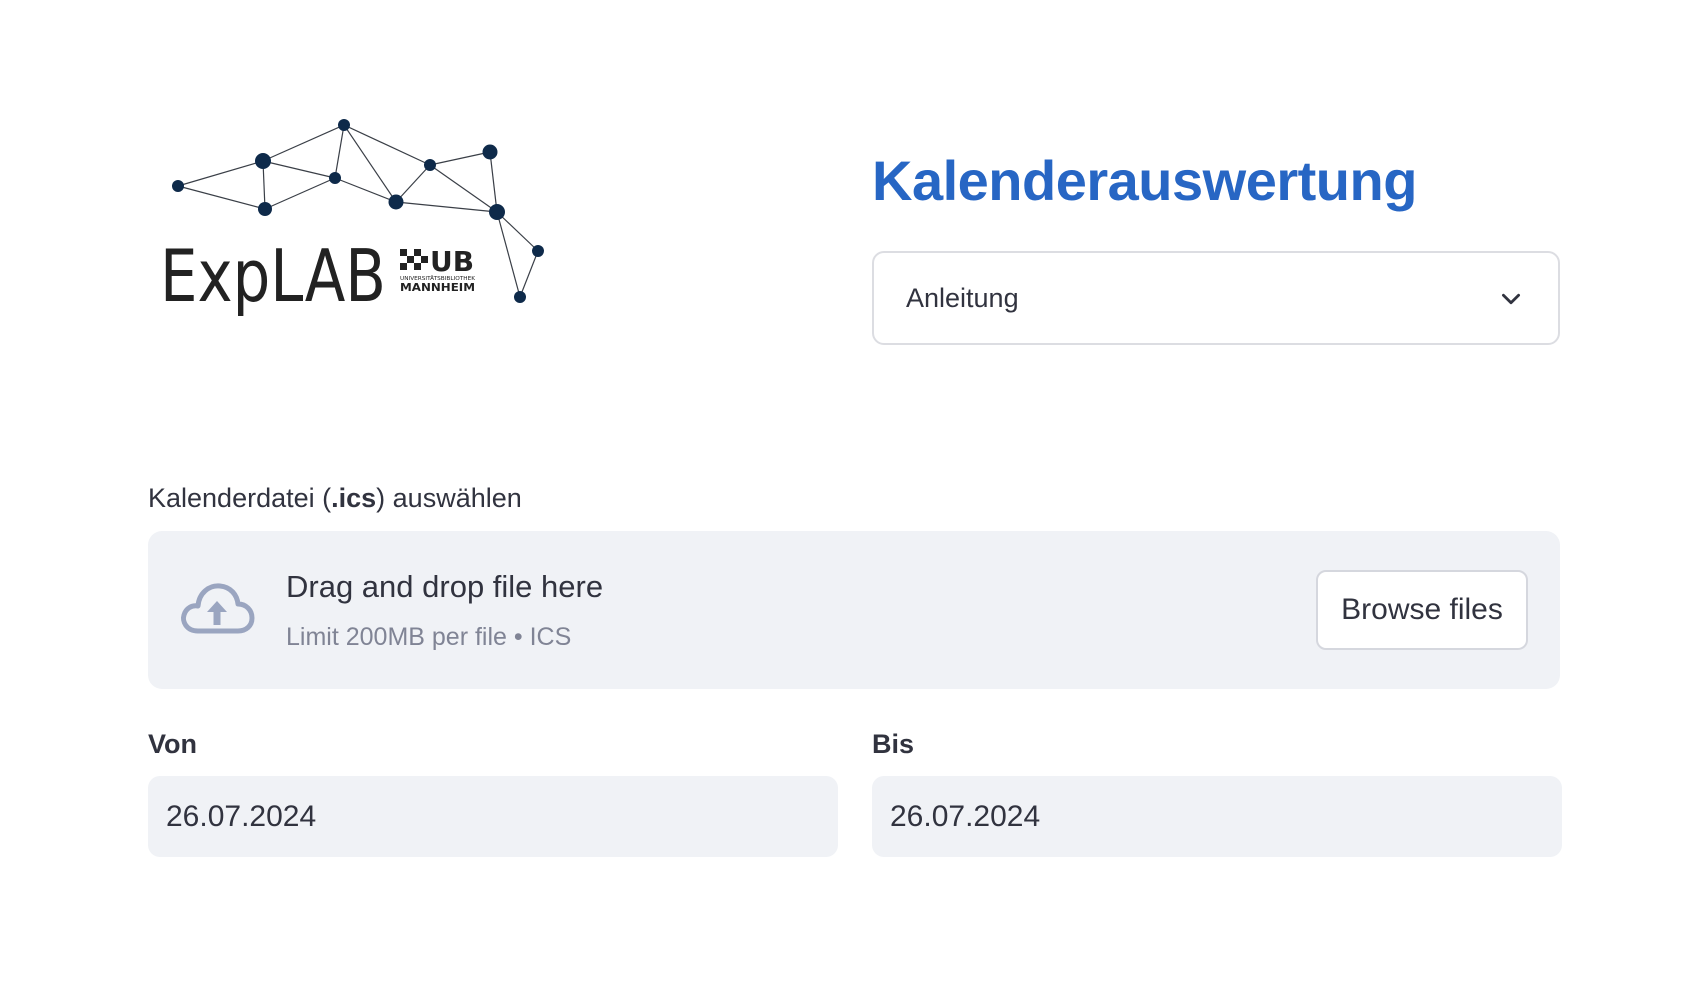 Image resolution: width=1694 pixels, height=1004 pixels. Describe the element at coordinates (452, 261) in the screenshot. I see `logo-ub-mark: UB` at that location.